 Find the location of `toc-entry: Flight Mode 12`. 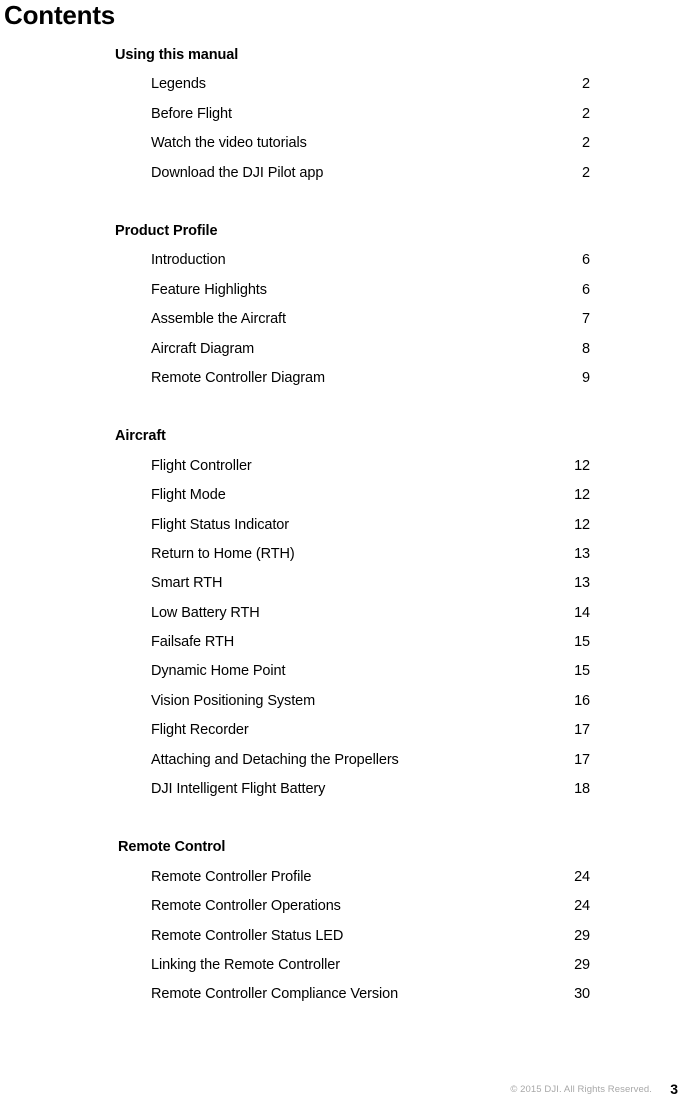

toc-entry: Flight Mode 12 is located at coordinates (348, 495).